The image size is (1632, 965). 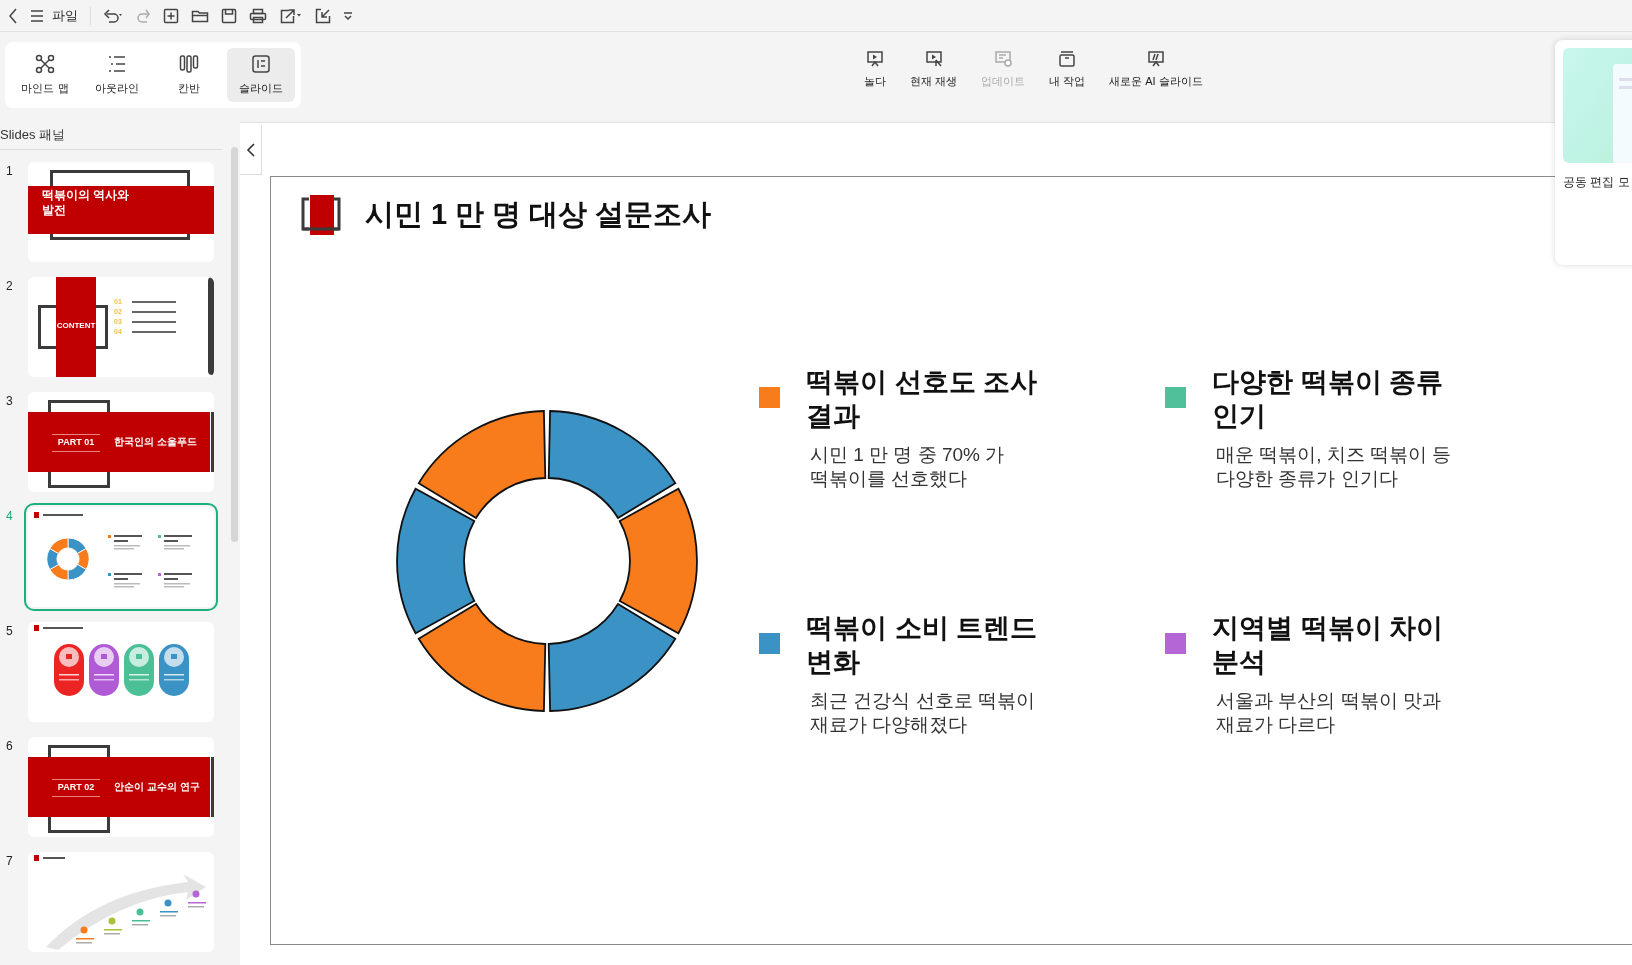 I want to click on view-tab: 슬라이드, so click(x=261, y=75).